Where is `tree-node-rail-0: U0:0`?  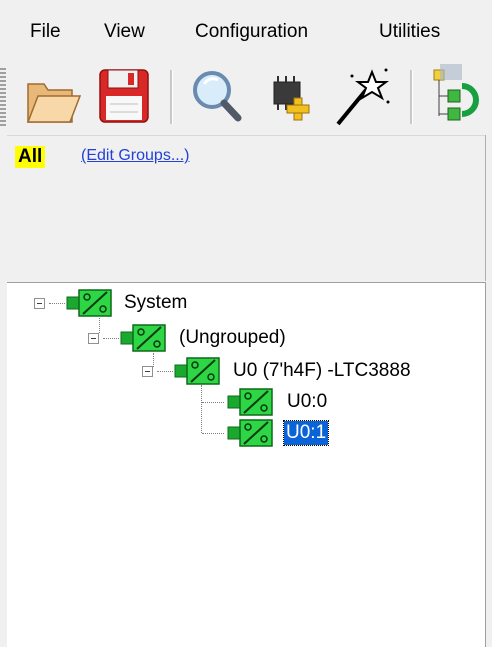
tree-node-rail-0: U0:0 is located at coordinates (307, 402).